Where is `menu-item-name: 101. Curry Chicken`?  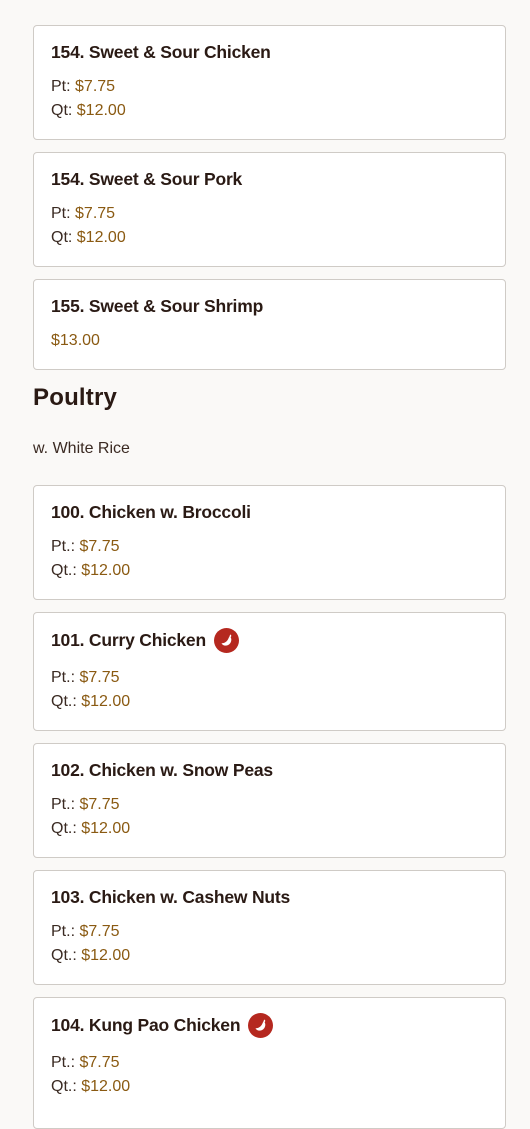
menu-item-name: 101. Curry Chicken is located at coordinates (128, 640).